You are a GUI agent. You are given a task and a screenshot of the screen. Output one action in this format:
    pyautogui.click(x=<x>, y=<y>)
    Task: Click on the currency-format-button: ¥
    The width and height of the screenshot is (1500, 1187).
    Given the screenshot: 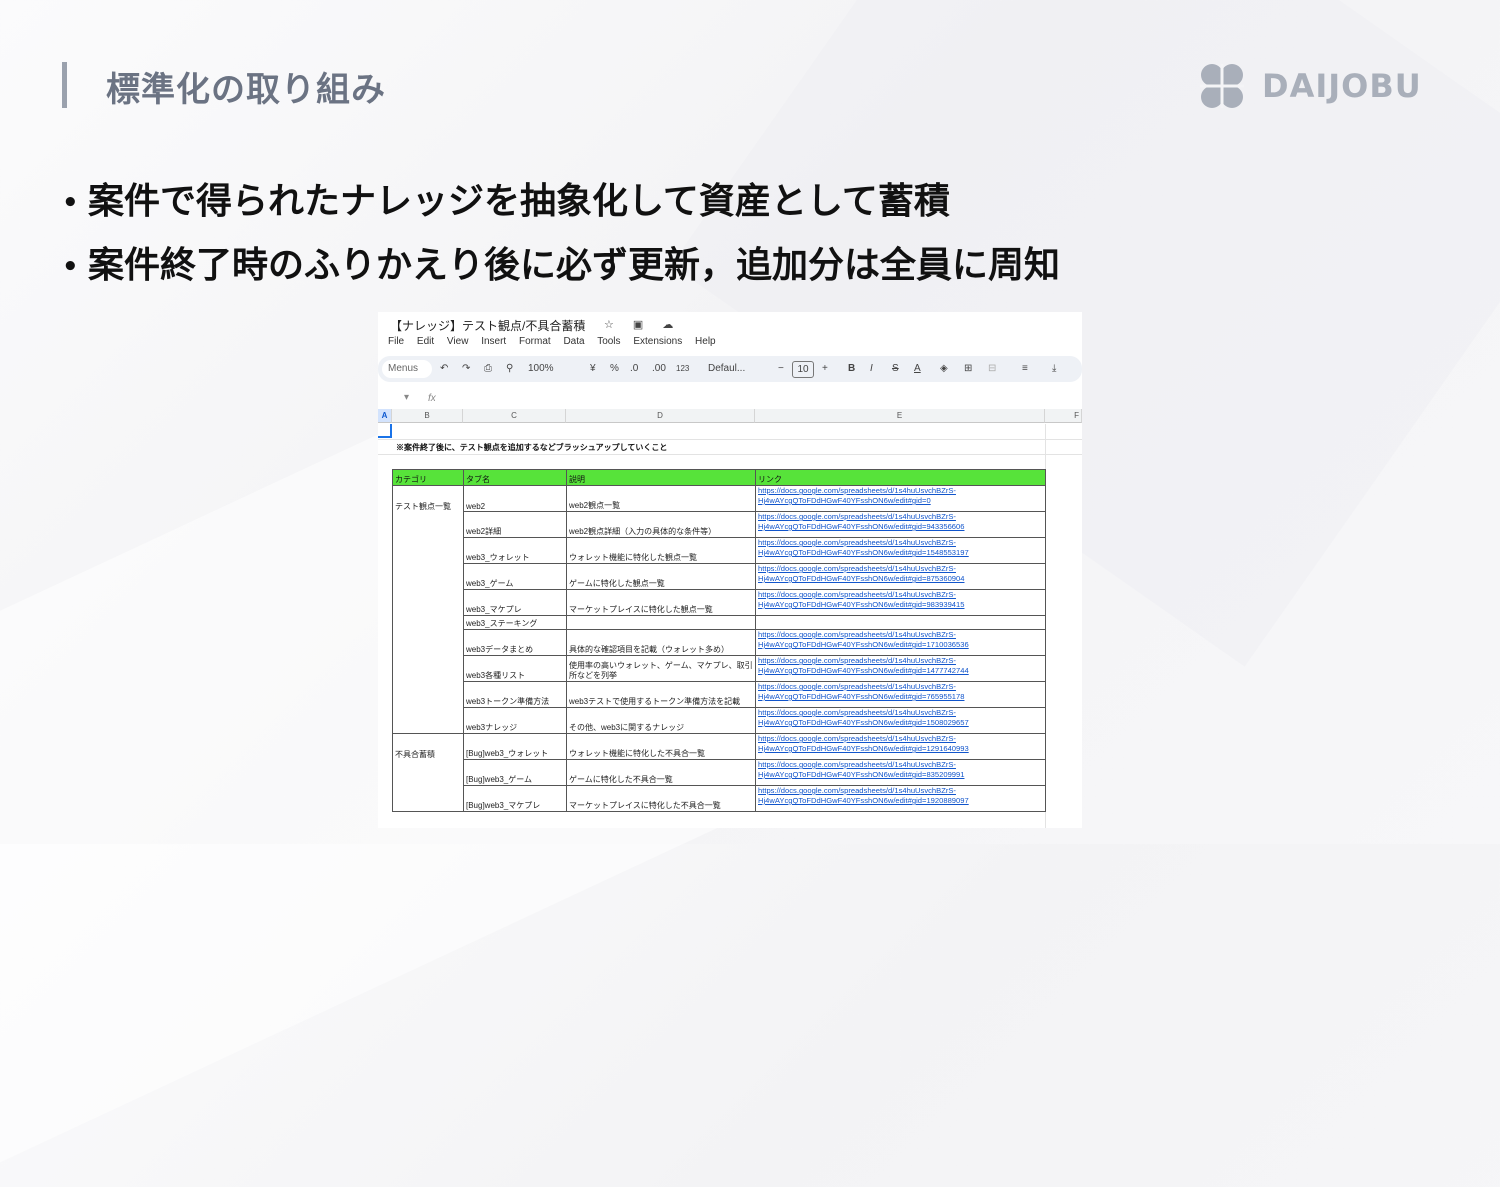 What is the action you would take?
    pyautogui.click(x=593, y=368)
    